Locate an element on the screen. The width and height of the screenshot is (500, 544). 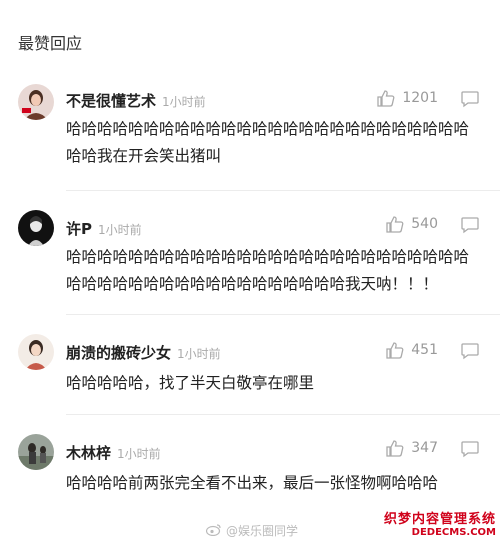
username: 崩溃的搬砖少女 1小时前 is located at coordinates (143, 352).